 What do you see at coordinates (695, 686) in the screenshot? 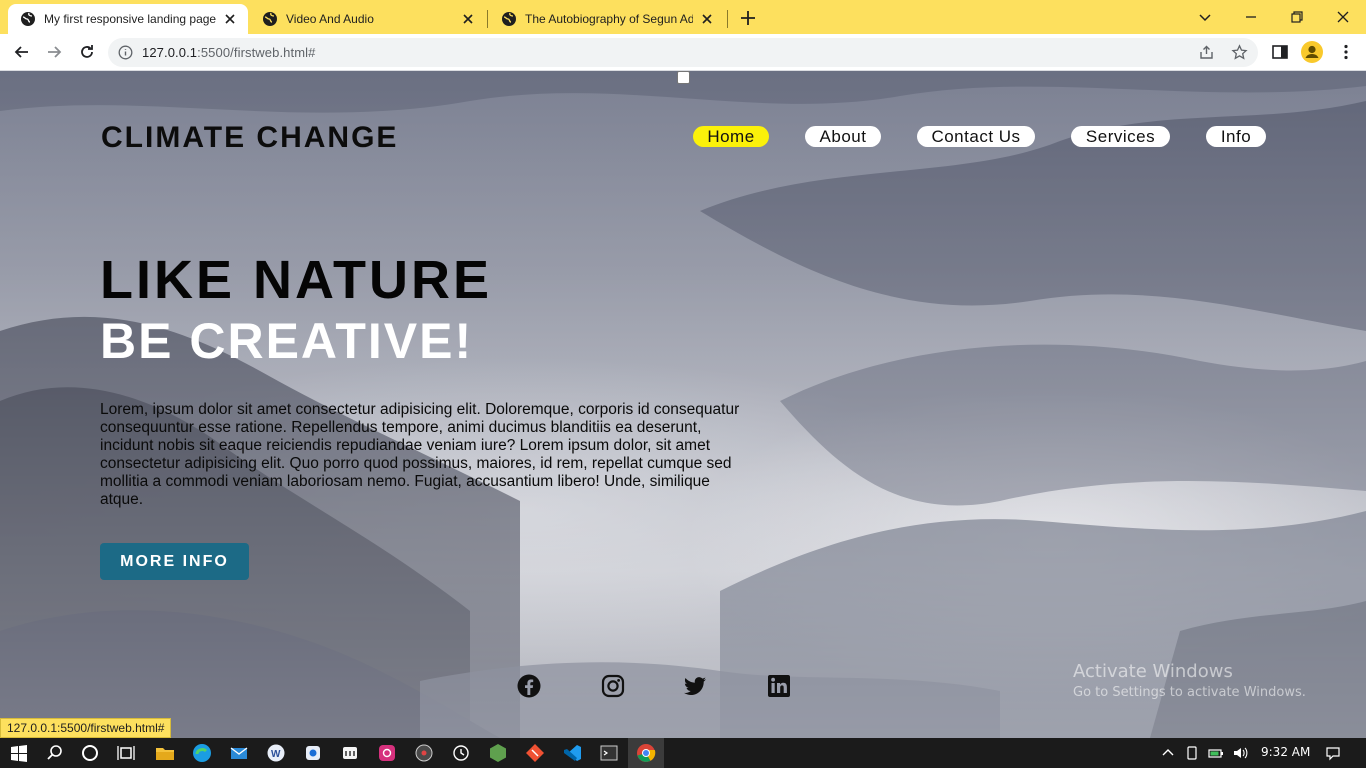
I see `twitter-icon` at bounding box center [695, 686].